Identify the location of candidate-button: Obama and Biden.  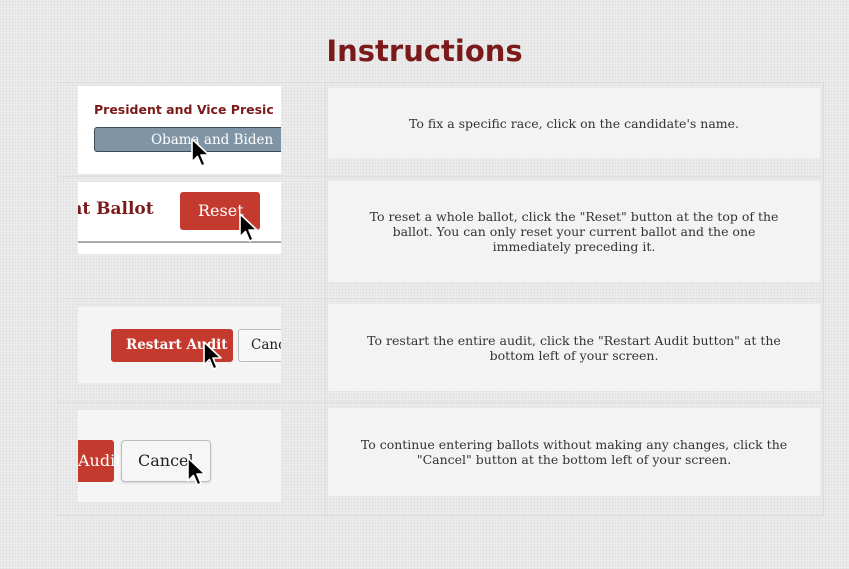
(187, 139).